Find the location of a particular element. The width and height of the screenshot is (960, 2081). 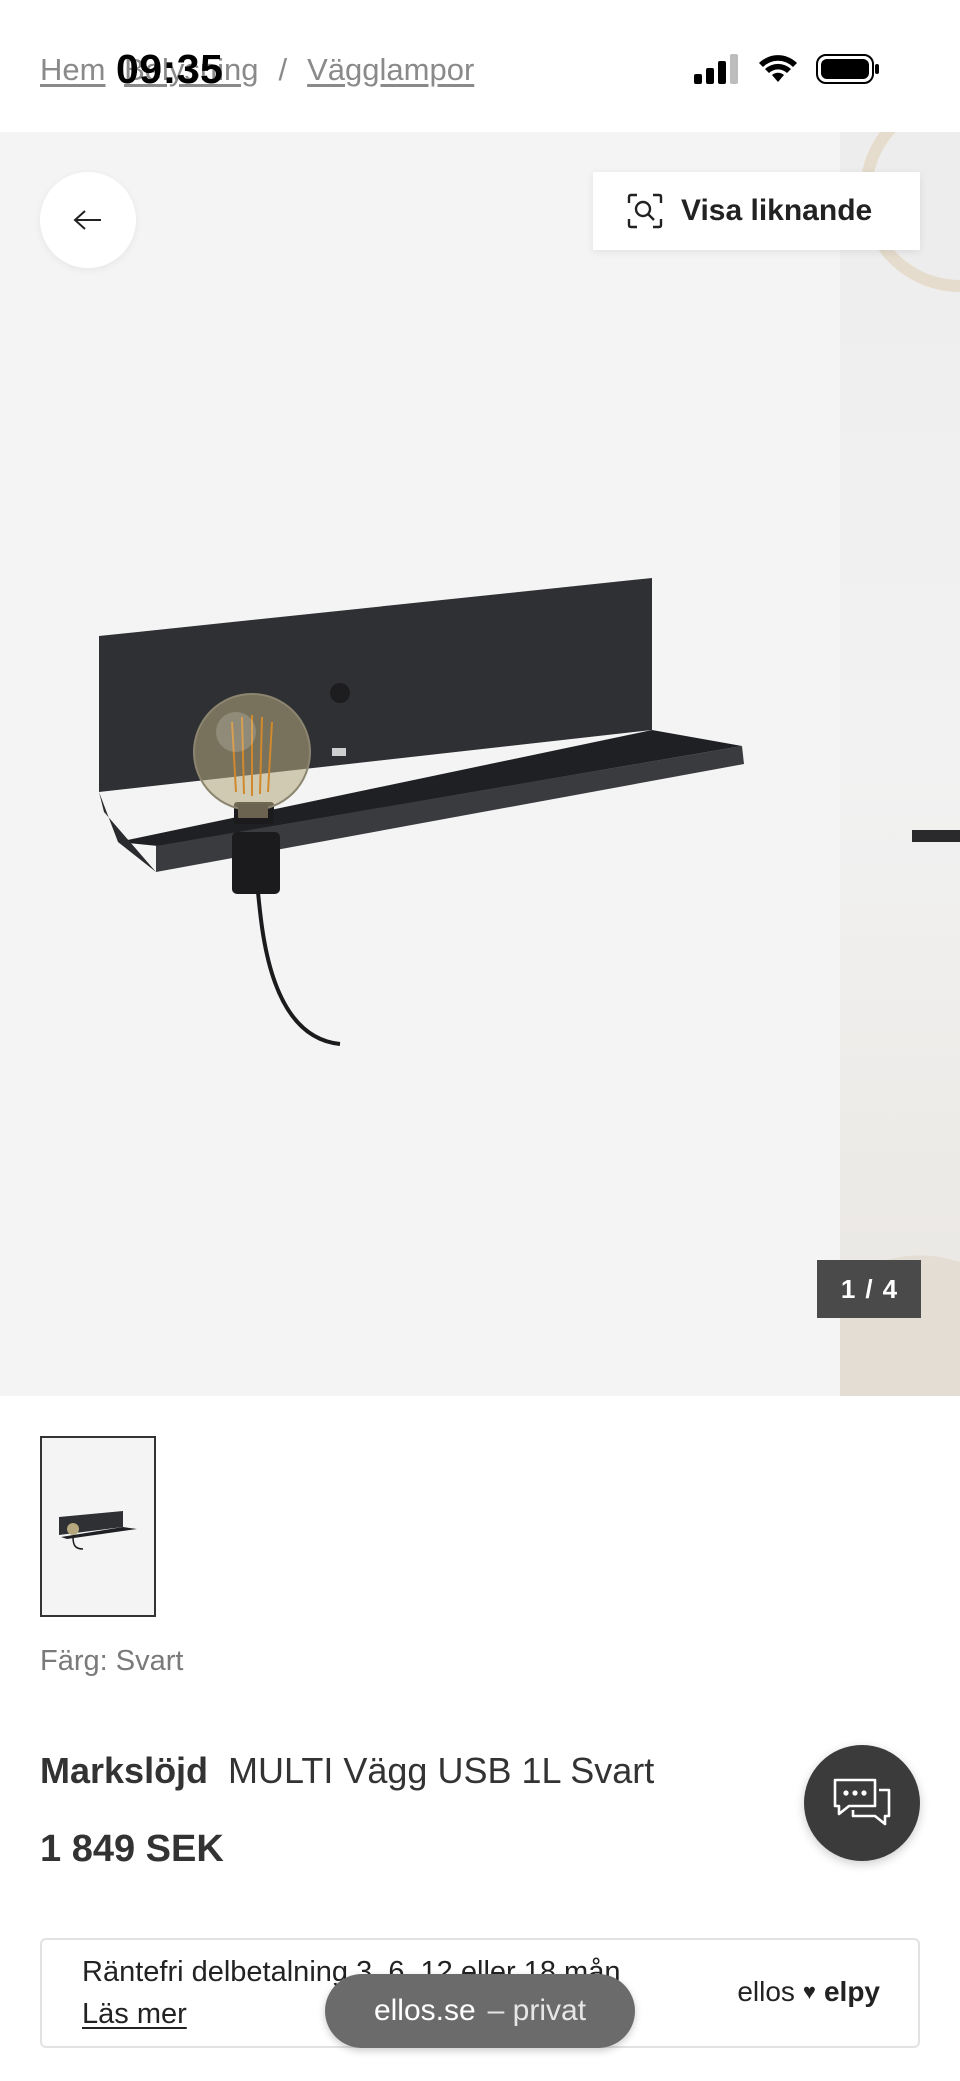

chat-button is located at coordinates (862, 1803).